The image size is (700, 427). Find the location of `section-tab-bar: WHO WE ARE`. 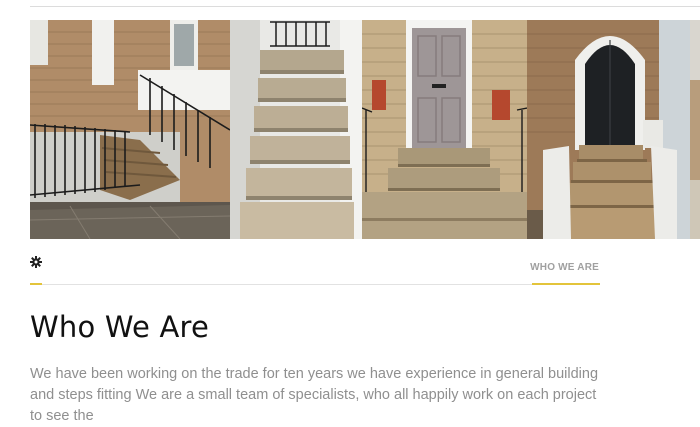

section-tab-bar: WHO WE ARE is located at coordinates (315, 267).